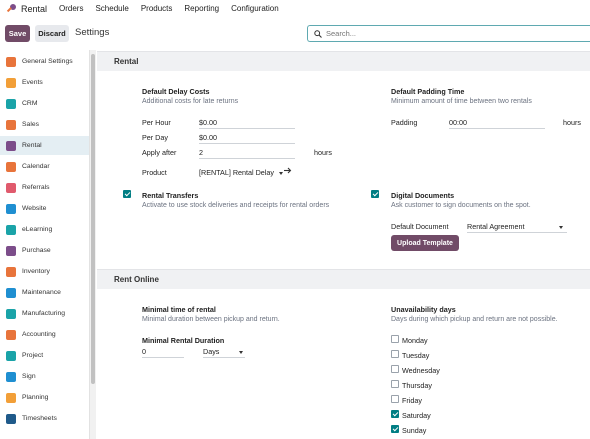 The height and width of the screenshot is (439, 590). What do you see at coordinates (32, 82) in the screenshot?
I see `sidebar-item-label: Events` at bounding box center [32, 82].